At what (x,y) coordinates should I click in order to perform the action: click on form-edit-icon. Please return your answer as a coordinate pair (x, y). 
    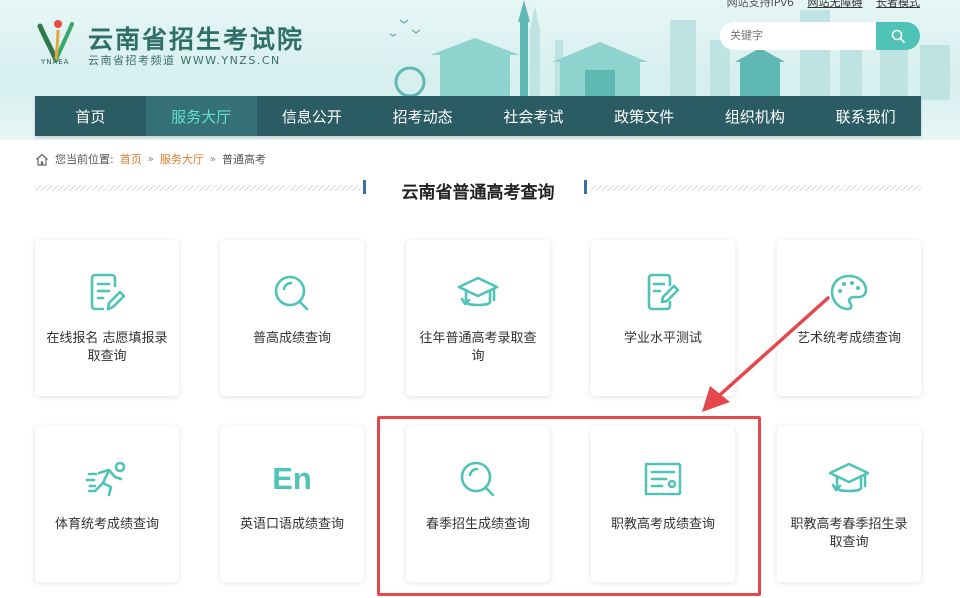
    Looking at the image, I should click on (108, 292).